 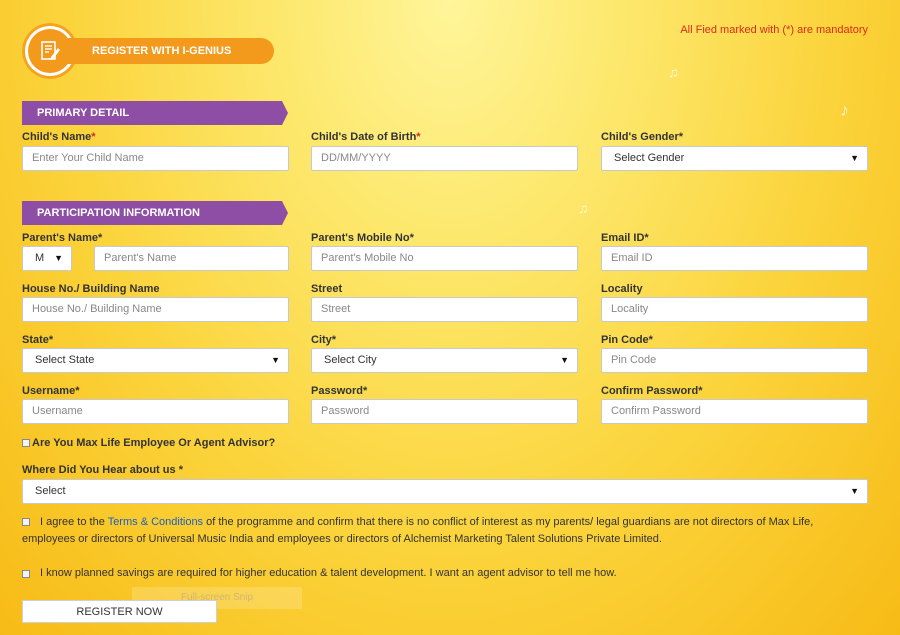 What do you see at coordinates (102, 470) in the screenshot?
I see `hear-label: Where Did You Hear about us *` at bounding box center [102, 470].